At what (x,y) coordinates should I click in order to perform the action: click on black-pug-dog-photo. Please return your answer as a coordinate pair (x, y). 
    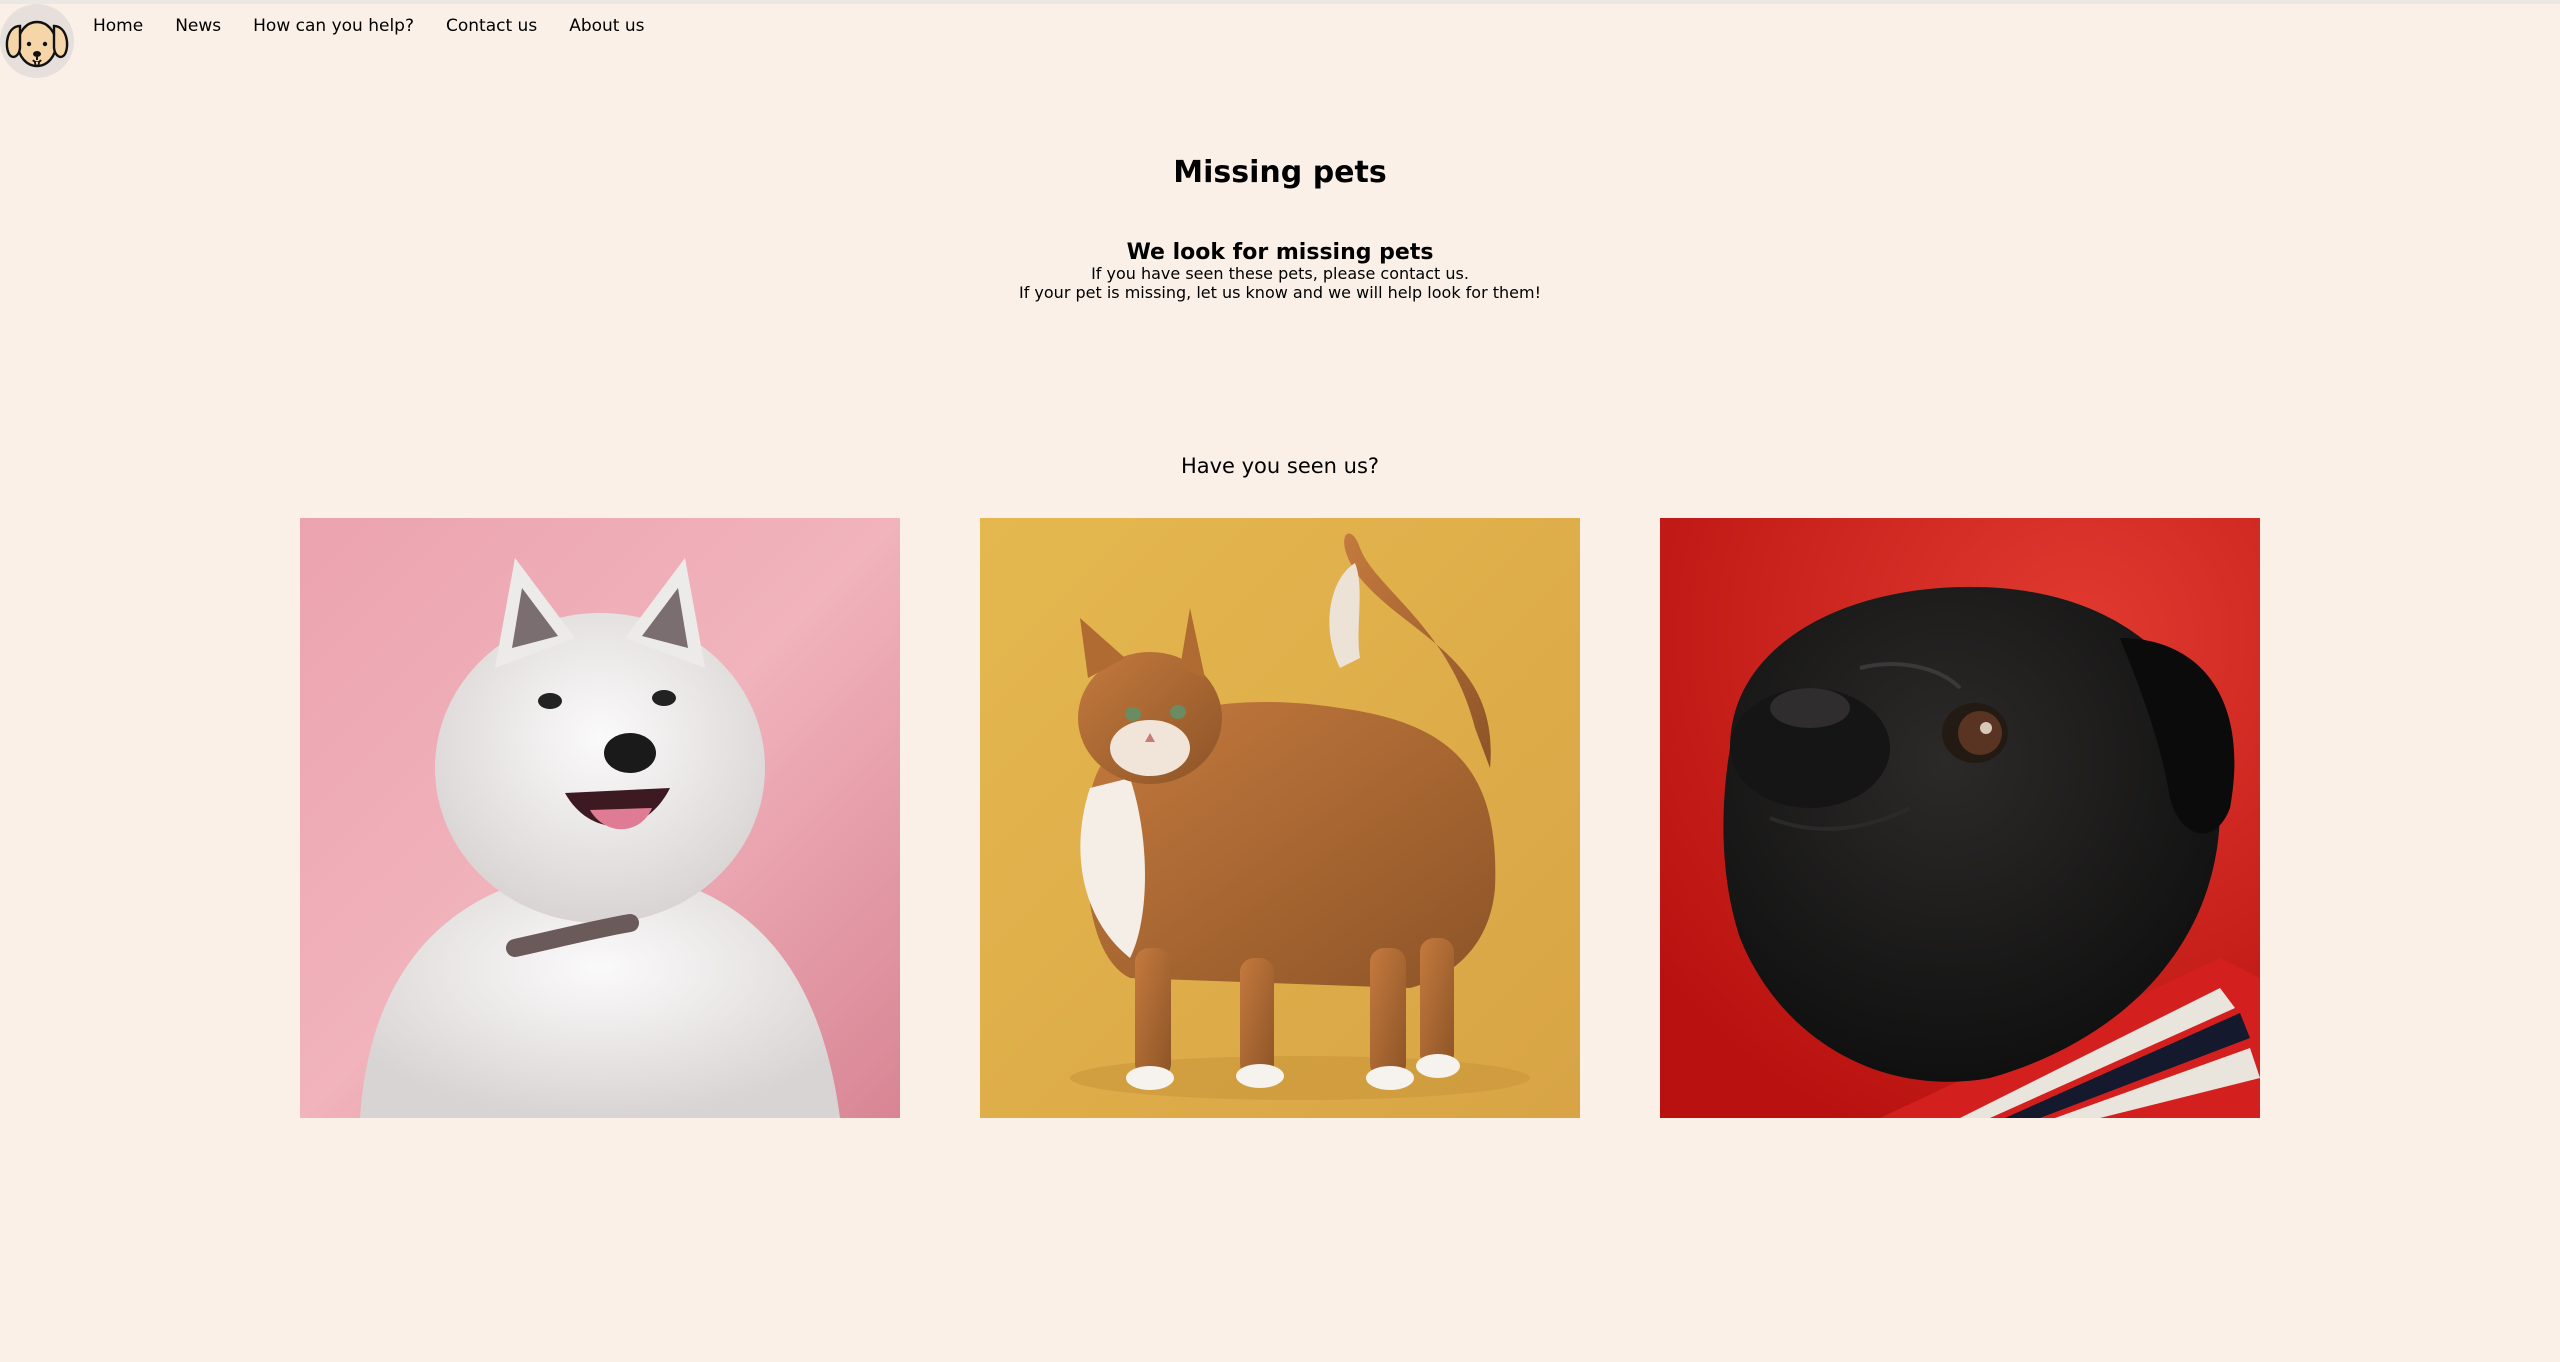
    Looking at the image, I should click on (1960, 818).